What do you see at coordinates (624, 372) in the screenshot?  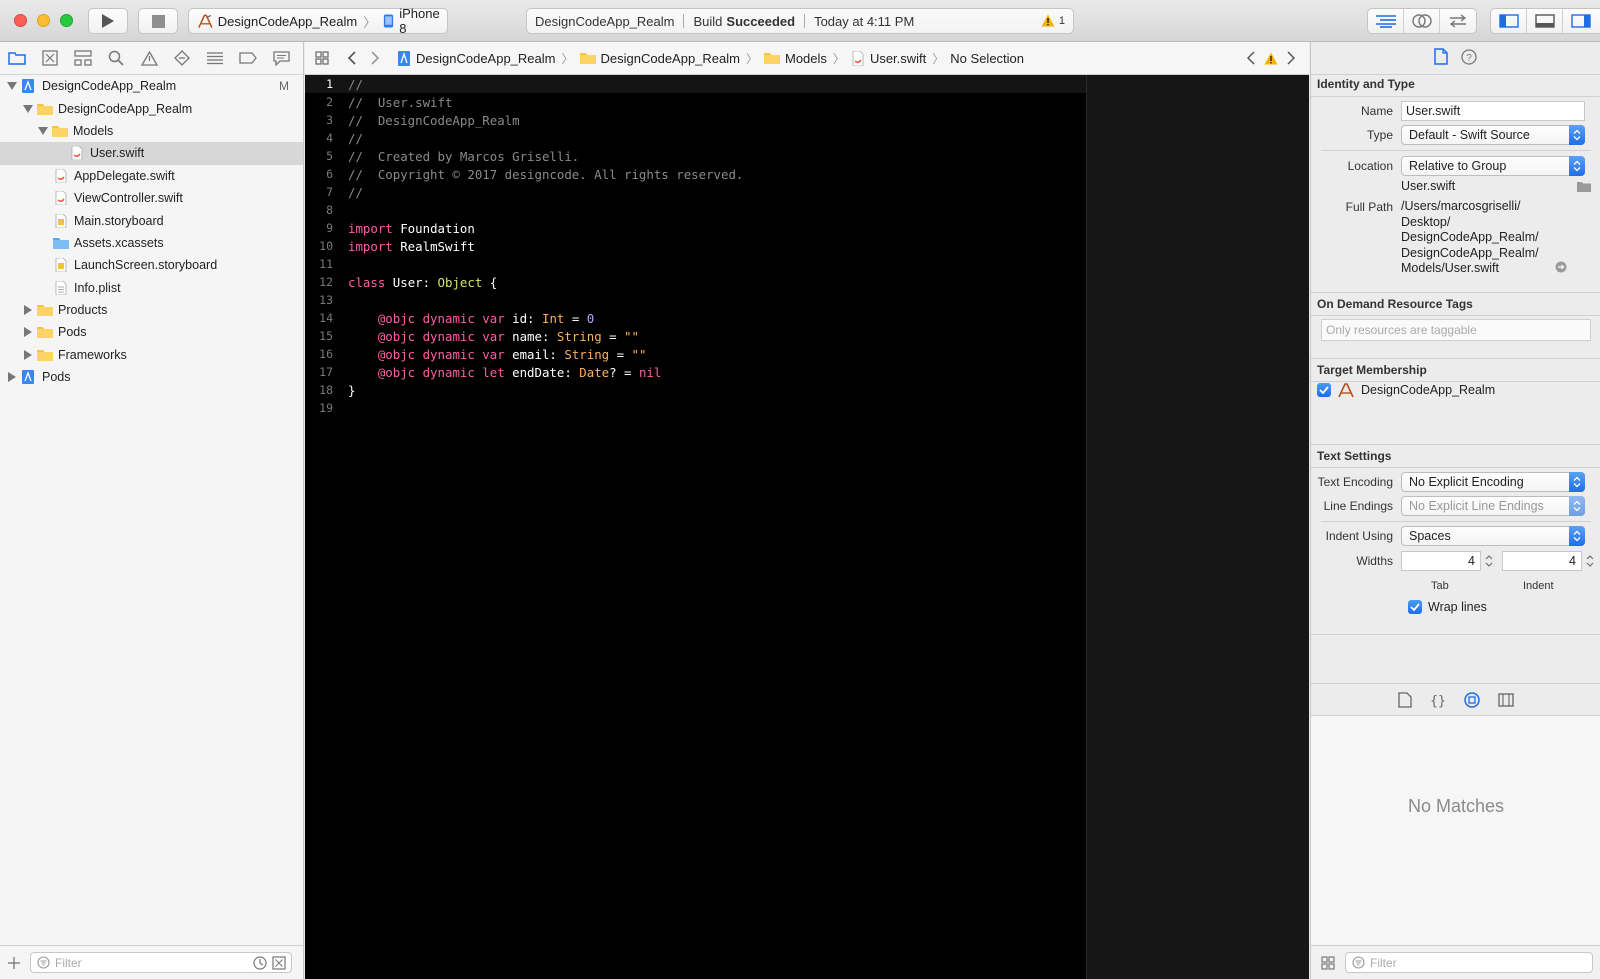 I see `operator-token: ? =` at bounding box center [624, 372].